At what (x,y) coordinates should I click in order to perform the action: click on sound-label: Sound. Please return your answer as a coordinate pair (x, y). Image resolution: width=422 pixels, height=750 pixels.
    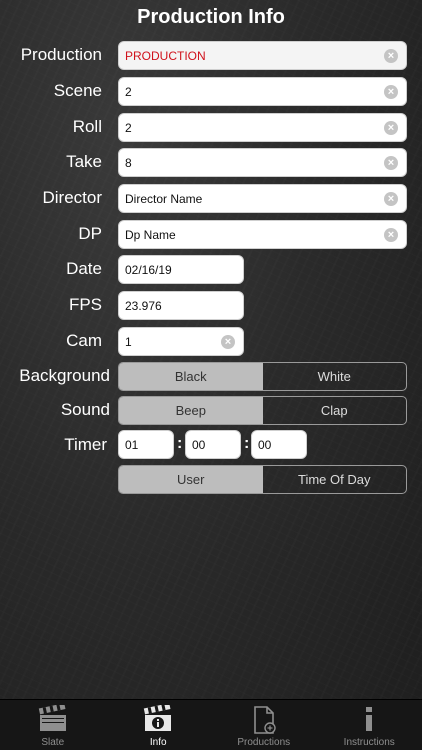
    Looking at the image, I should click on (85, 409).